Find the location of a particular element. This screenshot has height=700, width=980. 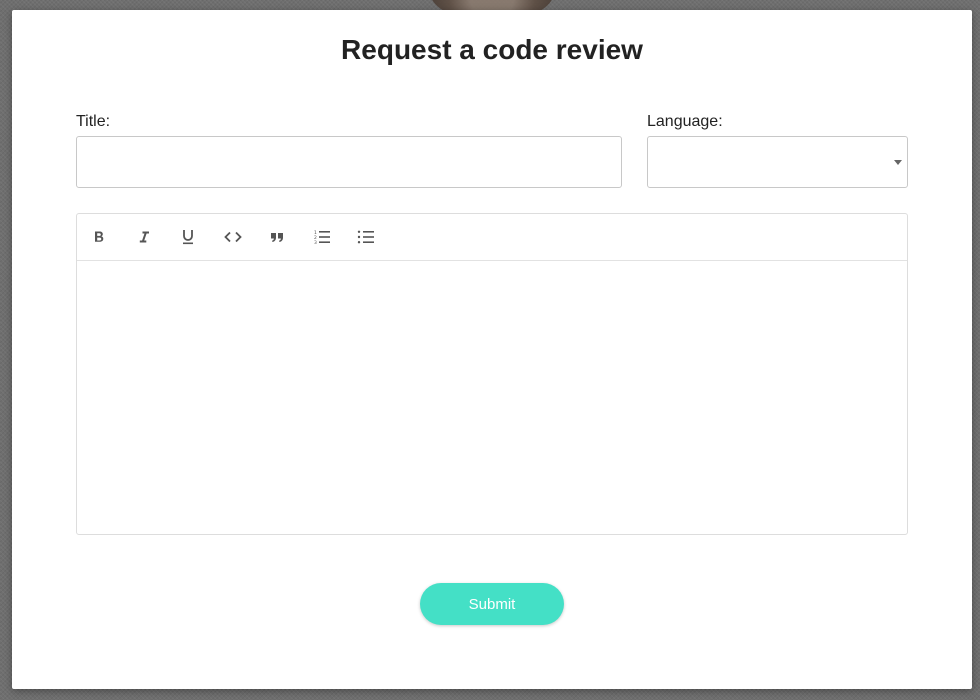

code-icon is located at coordinates (232, 237).